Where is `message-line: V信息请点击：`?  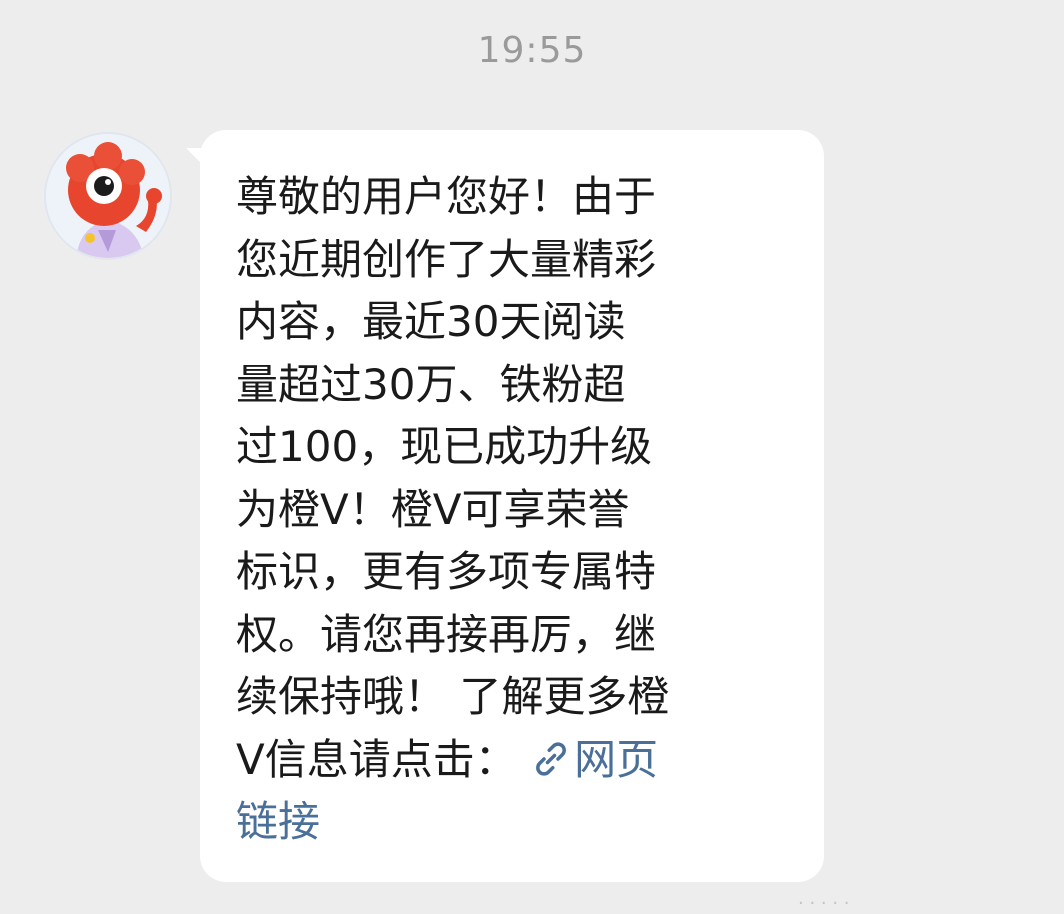 message-line: V信息请点击： is located at coordinates (376, 759).